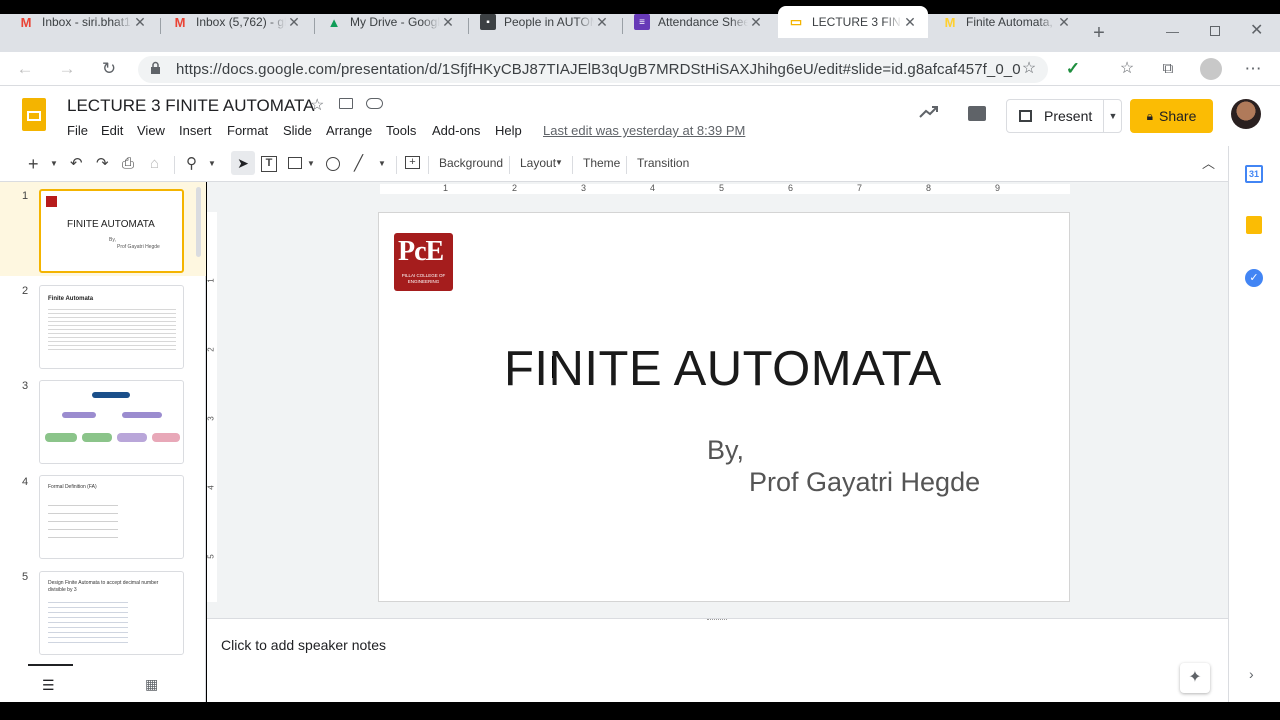 The image size is (1280, 720). I want to click on restore-button, so click(1215, 31).